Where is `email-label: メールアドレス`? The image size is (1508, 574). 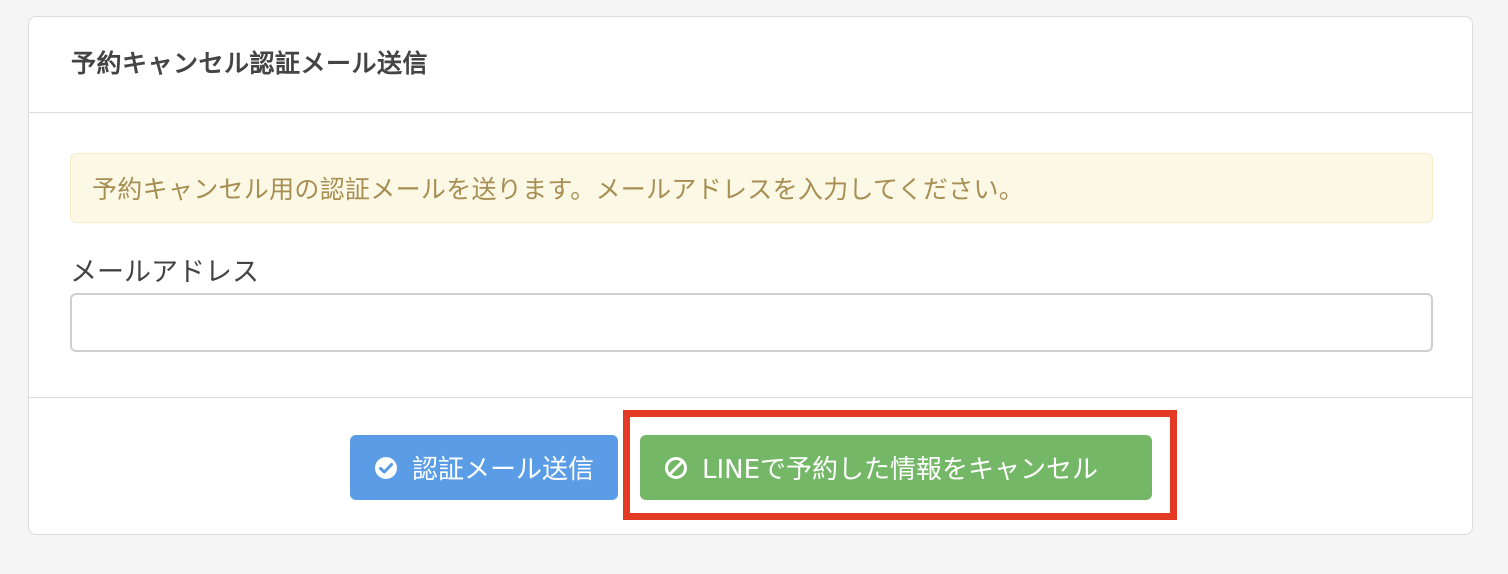 email-label: メールアドレス is located at coordinates (164, 272).